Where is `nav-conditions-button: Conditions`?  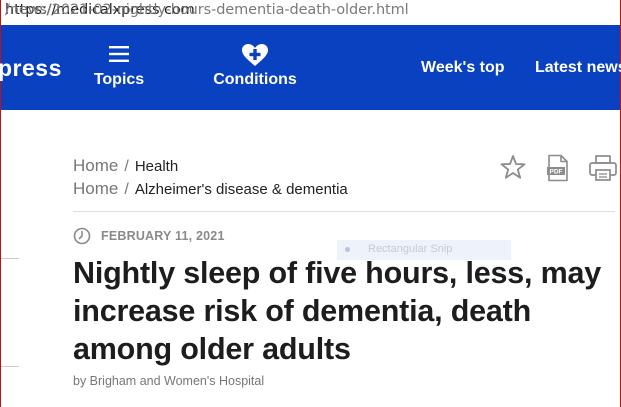
nav-conditions-button: Conditions is located at coordinates (255, 66).